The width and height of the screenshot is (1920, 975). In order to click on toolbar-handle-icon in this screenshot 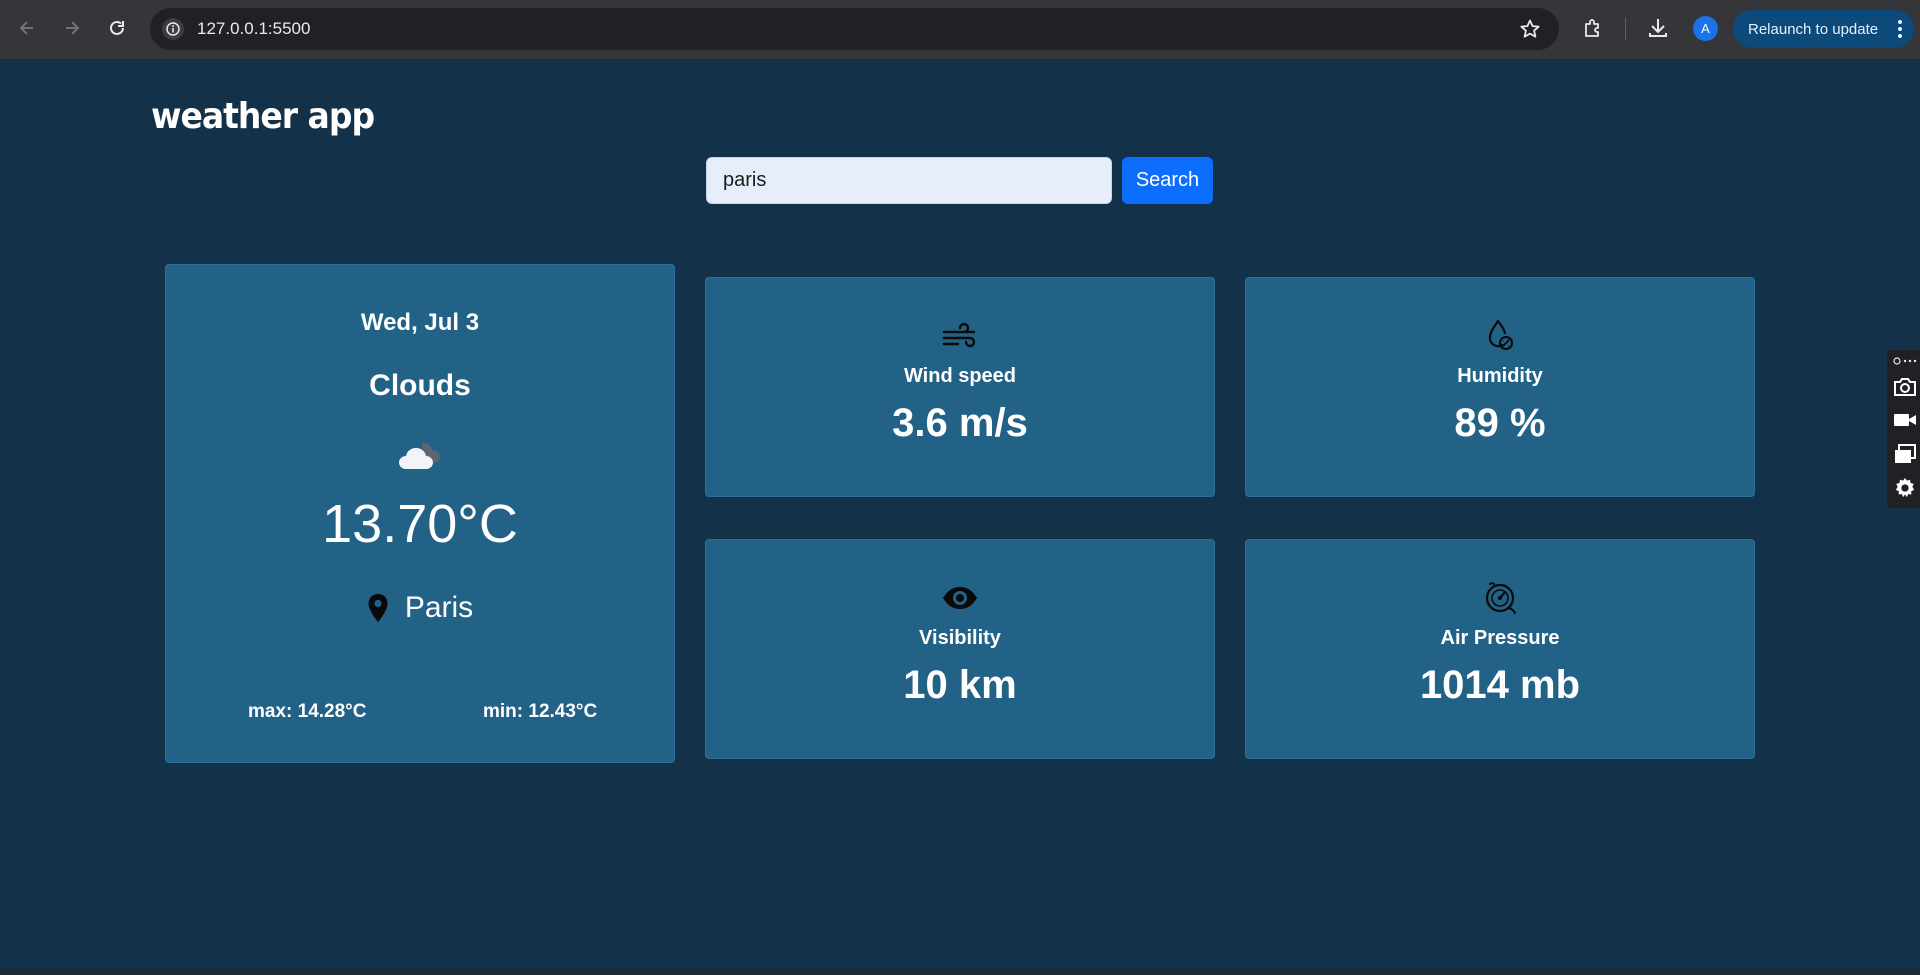, I will do `click(1905, 361)`.